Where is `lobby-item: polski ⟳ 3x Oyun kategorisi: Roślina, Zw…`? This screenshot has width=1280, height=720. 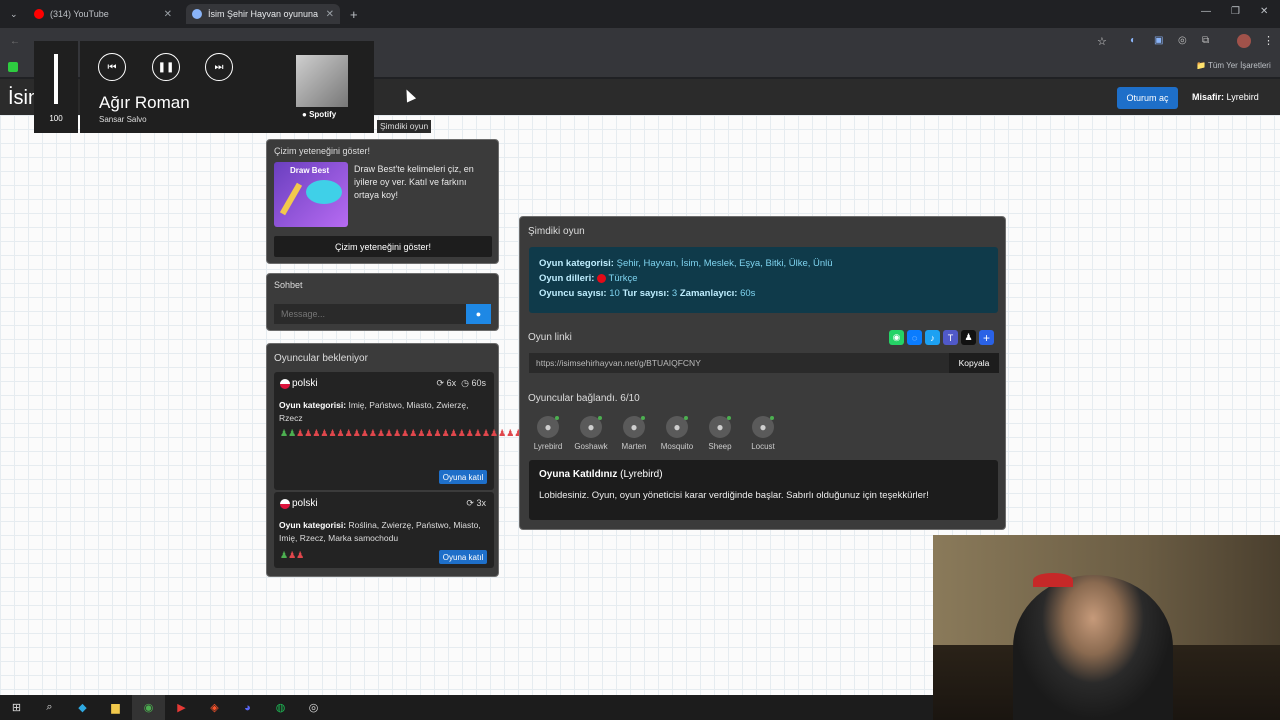 lobby-item: polski ⟳ 3x Oyun kategorisi: Roślina, Zw… is located at coordinates (384, 530).